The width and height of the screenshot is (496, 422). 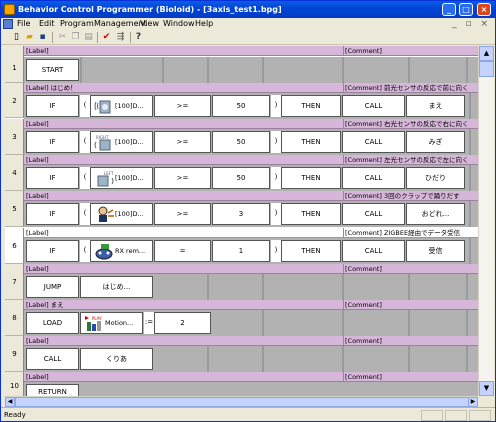 What do you see at coordinates (14, 246) in the screenshot?
I see `row-header-selected: 6` at bounding box center [14, 246].